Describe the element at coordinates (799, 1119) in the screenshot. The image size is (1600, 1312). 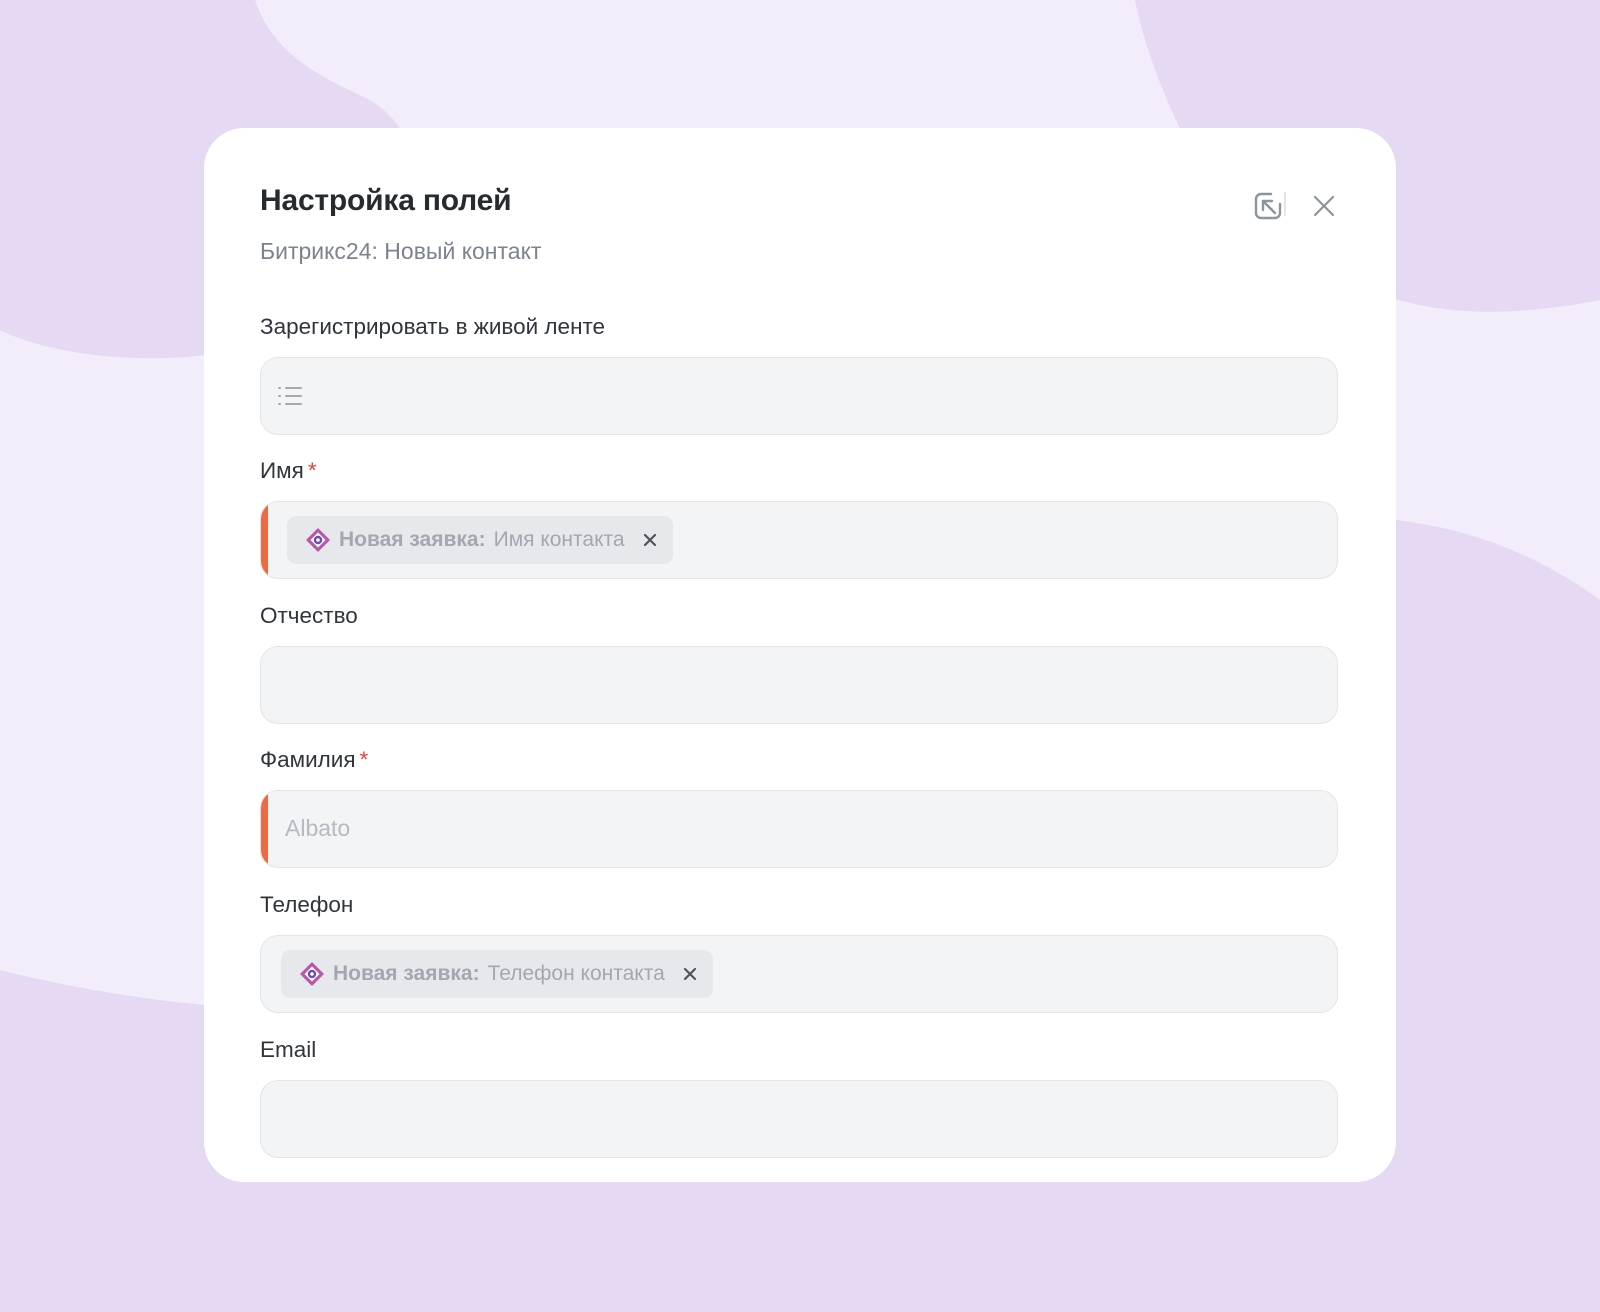
I see `email-field` at that location.